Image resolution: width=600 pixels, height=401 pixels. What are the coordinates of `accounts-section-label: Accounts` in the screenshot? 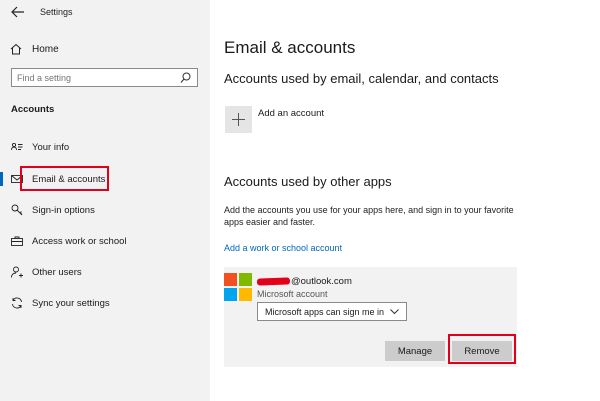 It's located at (33, 109).